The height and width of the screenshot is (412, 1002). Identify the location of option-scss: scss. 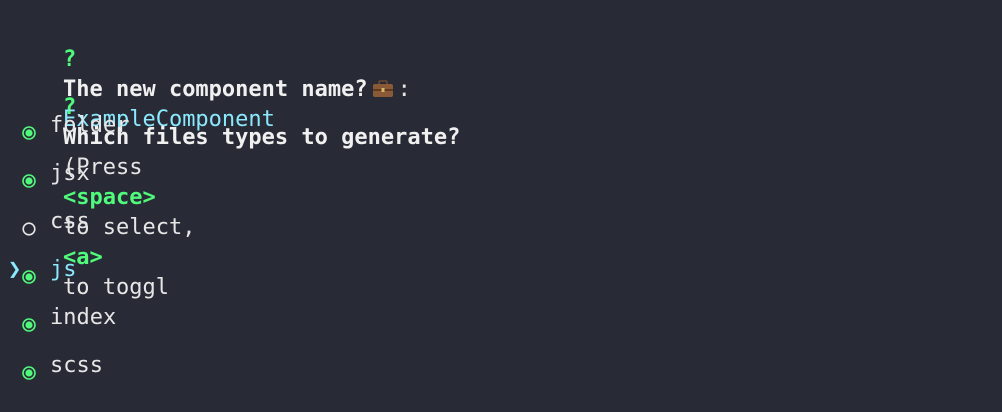
(200, 366).